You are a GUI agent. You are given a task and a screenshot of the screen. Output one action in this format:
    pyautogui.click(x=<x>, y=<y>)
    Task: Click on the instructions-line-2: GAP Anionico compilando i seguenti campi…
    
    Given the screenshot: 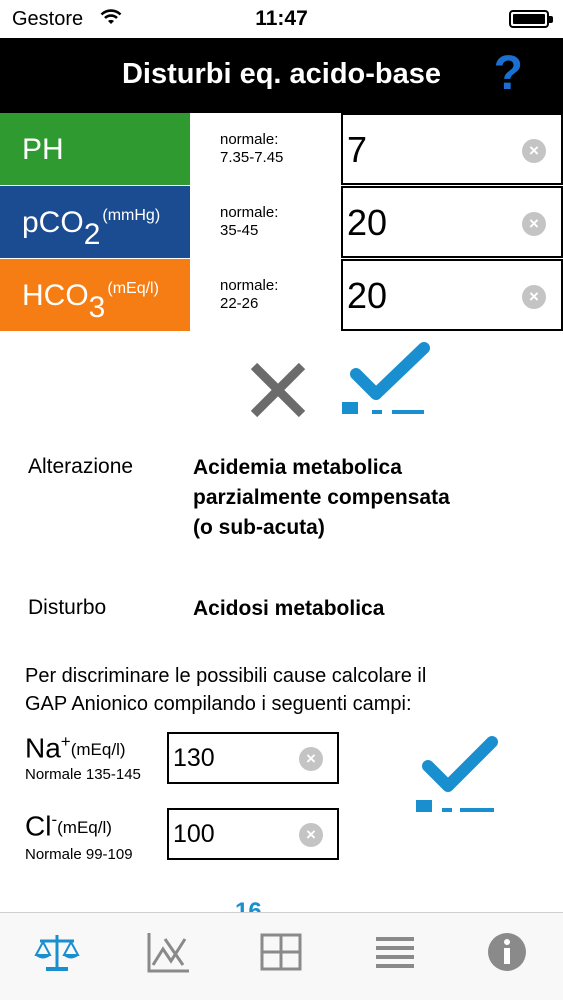 What is the action you would take?
    pyautogui.click(x=218, y=704)
    